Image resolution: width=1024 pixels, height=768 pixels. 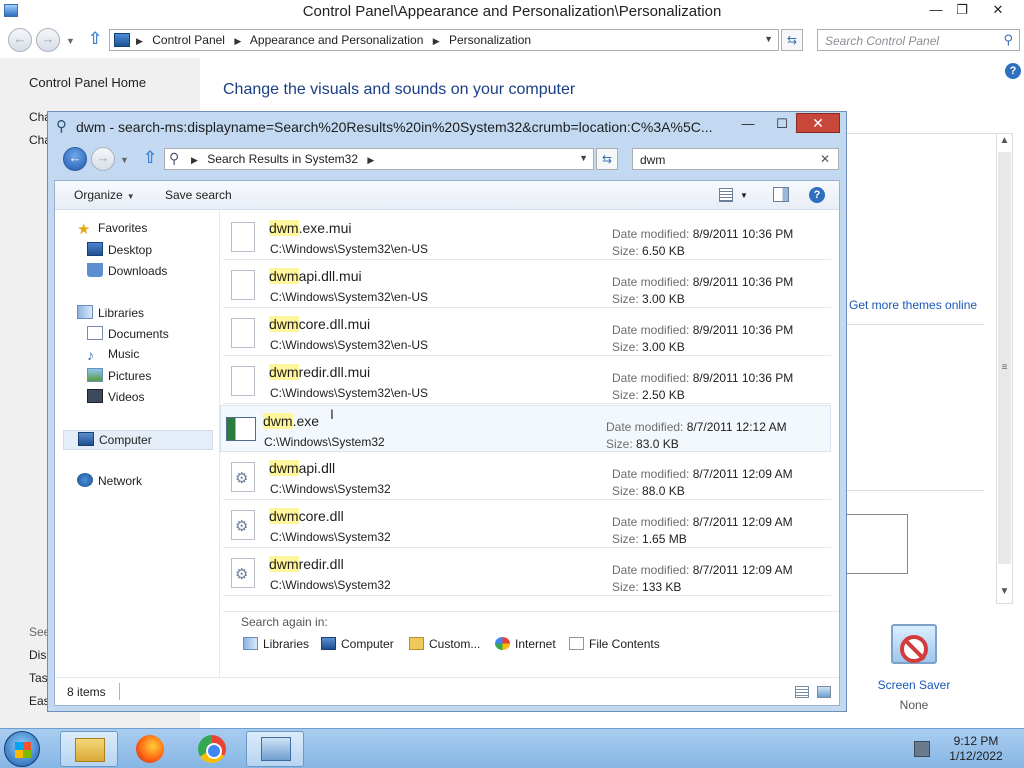 I want to click on nav-computer: Computer, so click(x=138, y=440).